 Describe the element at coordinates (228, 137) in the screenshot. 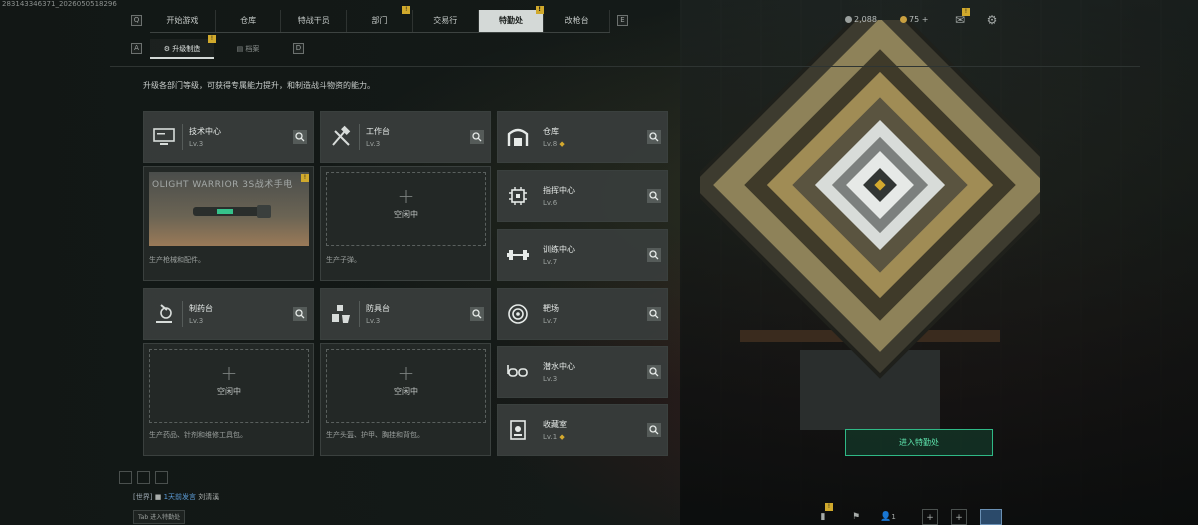

I see `workshop-tech-center: 技术中心 Lv.3` at that location.